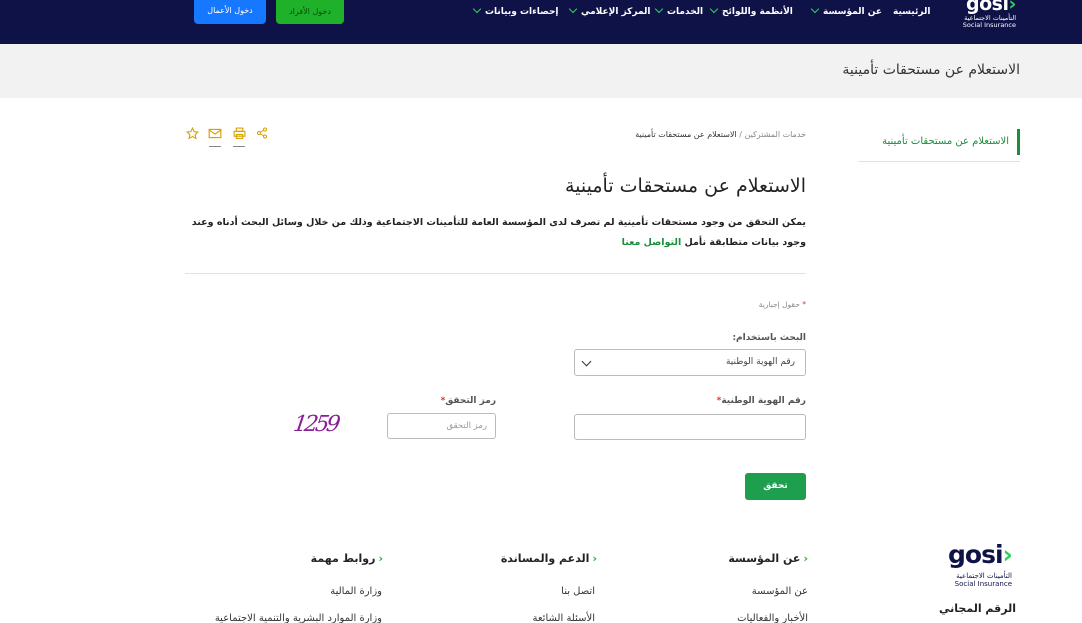 The image size is (1082, 623). I want to click on captcha-input: رمز التحقق, so click(441, 426).